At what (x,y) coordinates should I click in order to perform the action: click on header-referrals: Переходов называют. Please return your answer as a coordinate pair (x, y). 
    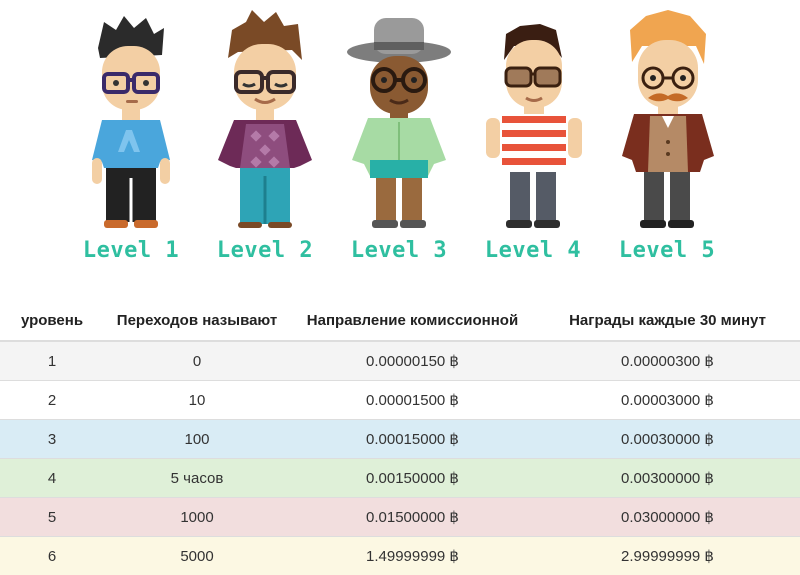
    Looking at the image, I should click on (197, 320).